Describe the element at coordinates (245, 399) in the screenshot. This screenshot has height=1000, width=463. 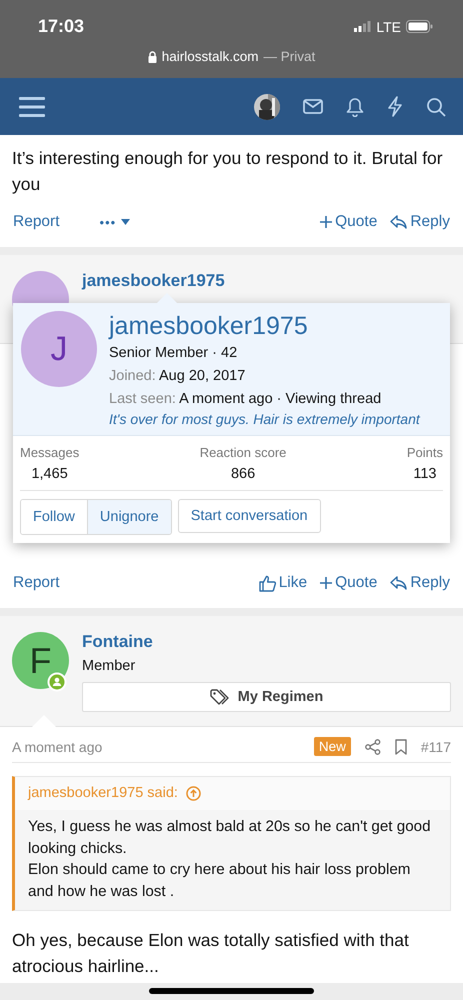
I see `last-seen-text: Last seen: A moment ago · Viewing thread` at that location.